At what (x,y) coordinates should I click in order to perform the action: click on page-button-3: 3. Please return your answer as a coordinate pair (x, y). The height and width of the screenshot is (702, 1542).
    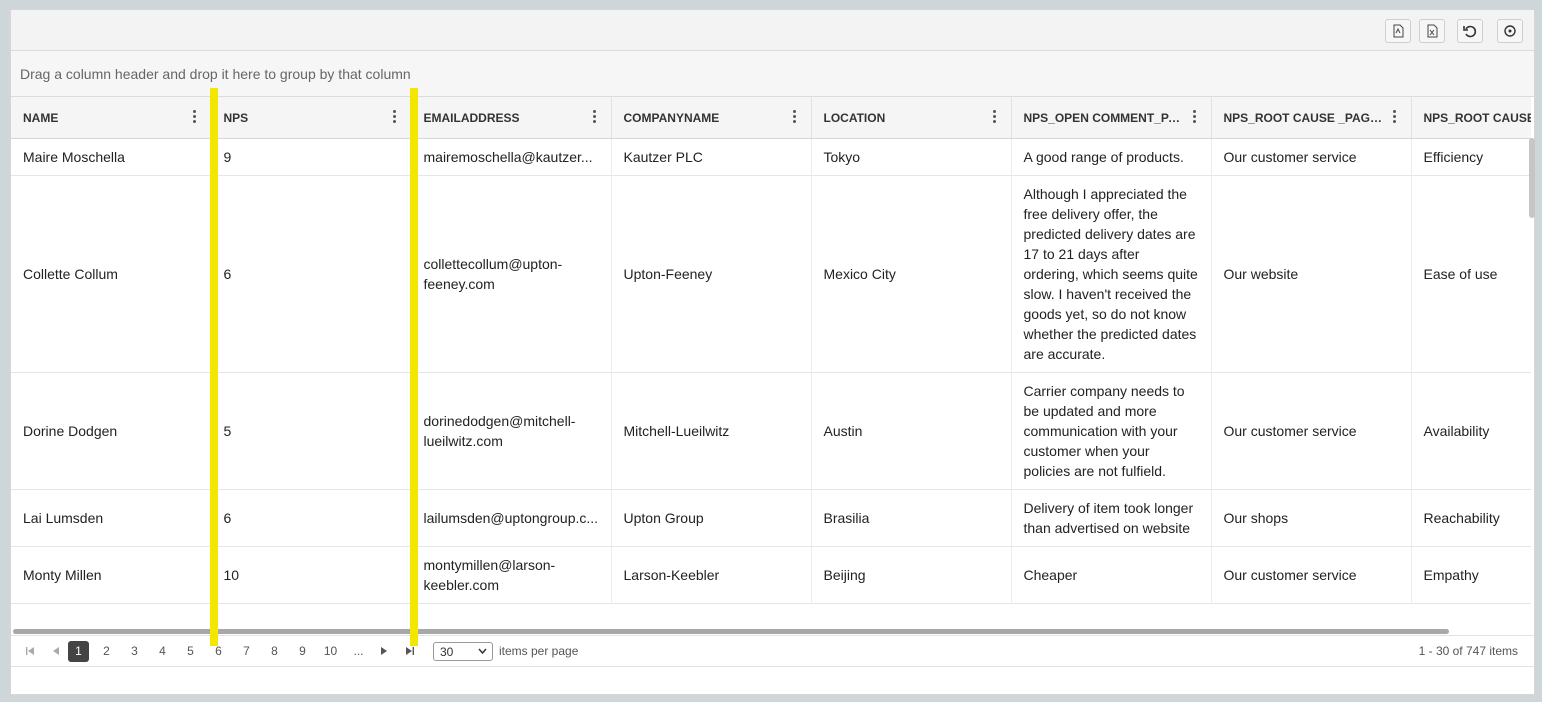
    Looking at the image, I should click on (134, 651).